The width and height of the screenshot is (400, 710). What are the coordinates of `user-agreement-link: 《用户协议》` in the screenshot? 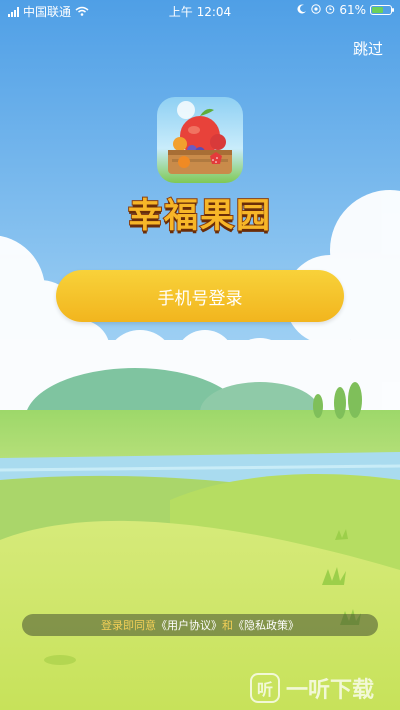 It's located at (189, 625).